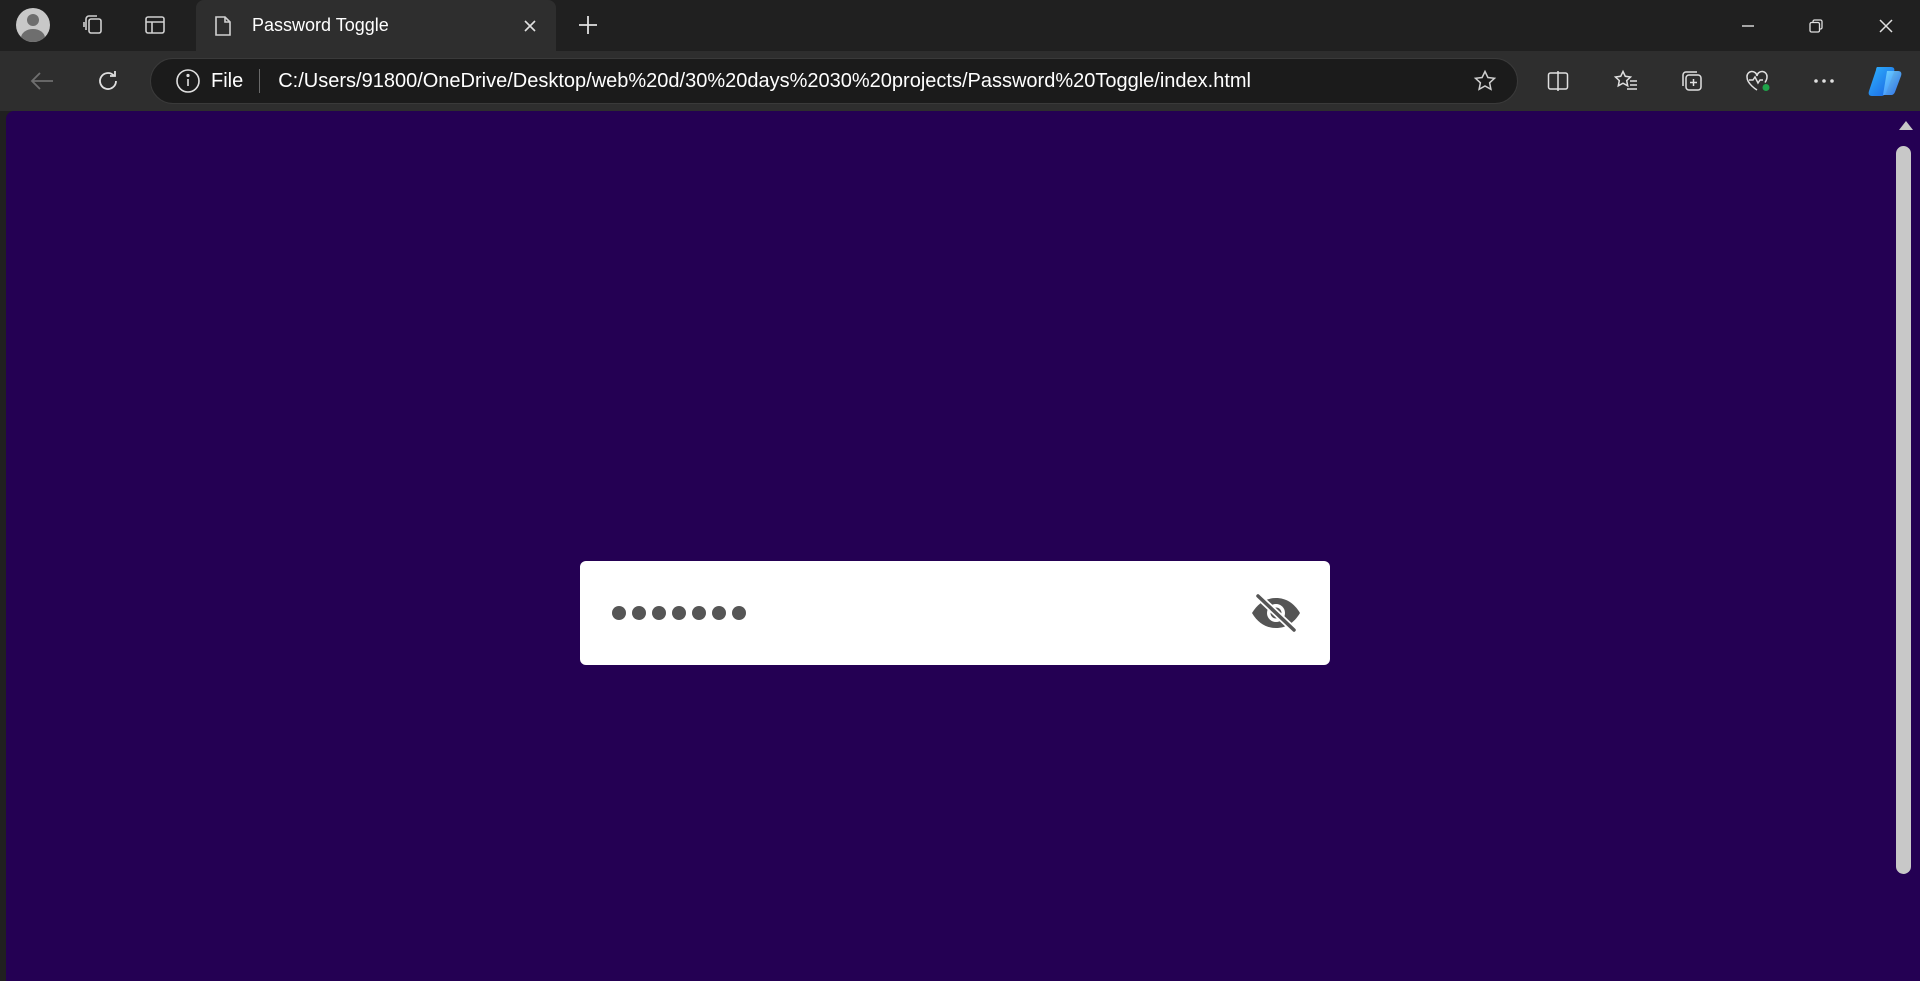  I want to click on collections-button, so click(1692, 81).